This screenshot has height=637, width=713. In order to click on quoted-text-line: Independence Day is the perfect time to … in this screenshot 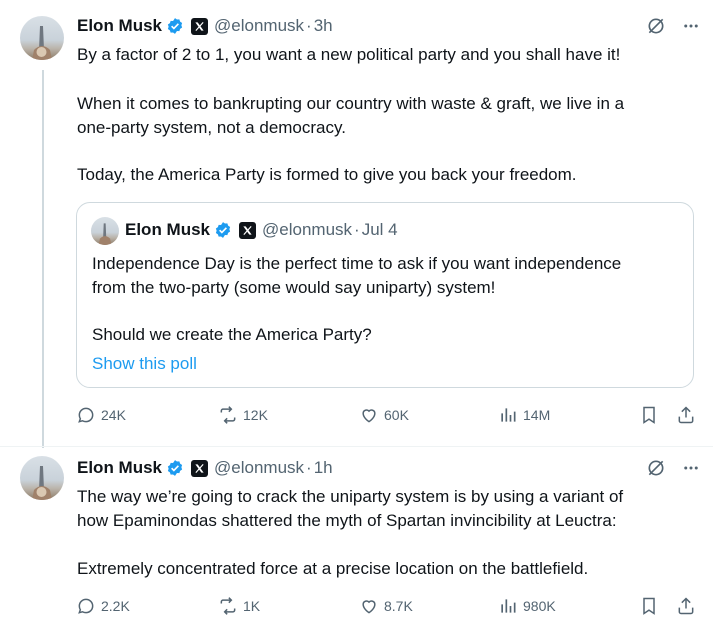, I will do `click(357, 263)`.